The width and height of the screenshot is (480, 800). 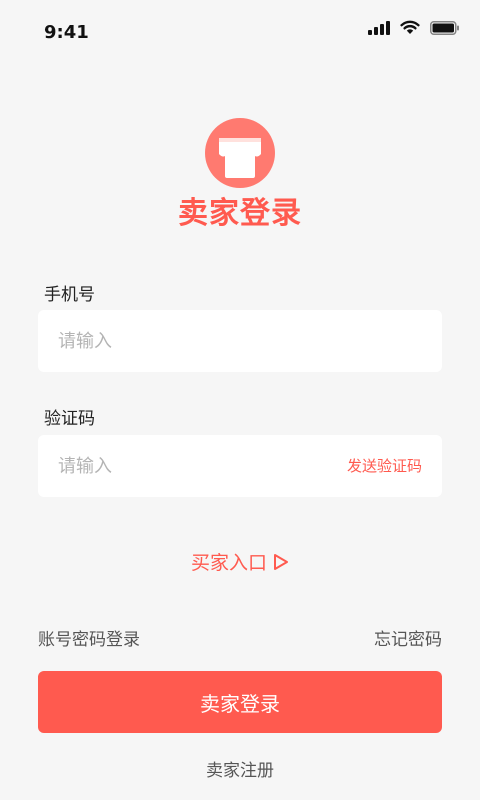 I want to click on wifi-icon, so click(x=410, y=29).